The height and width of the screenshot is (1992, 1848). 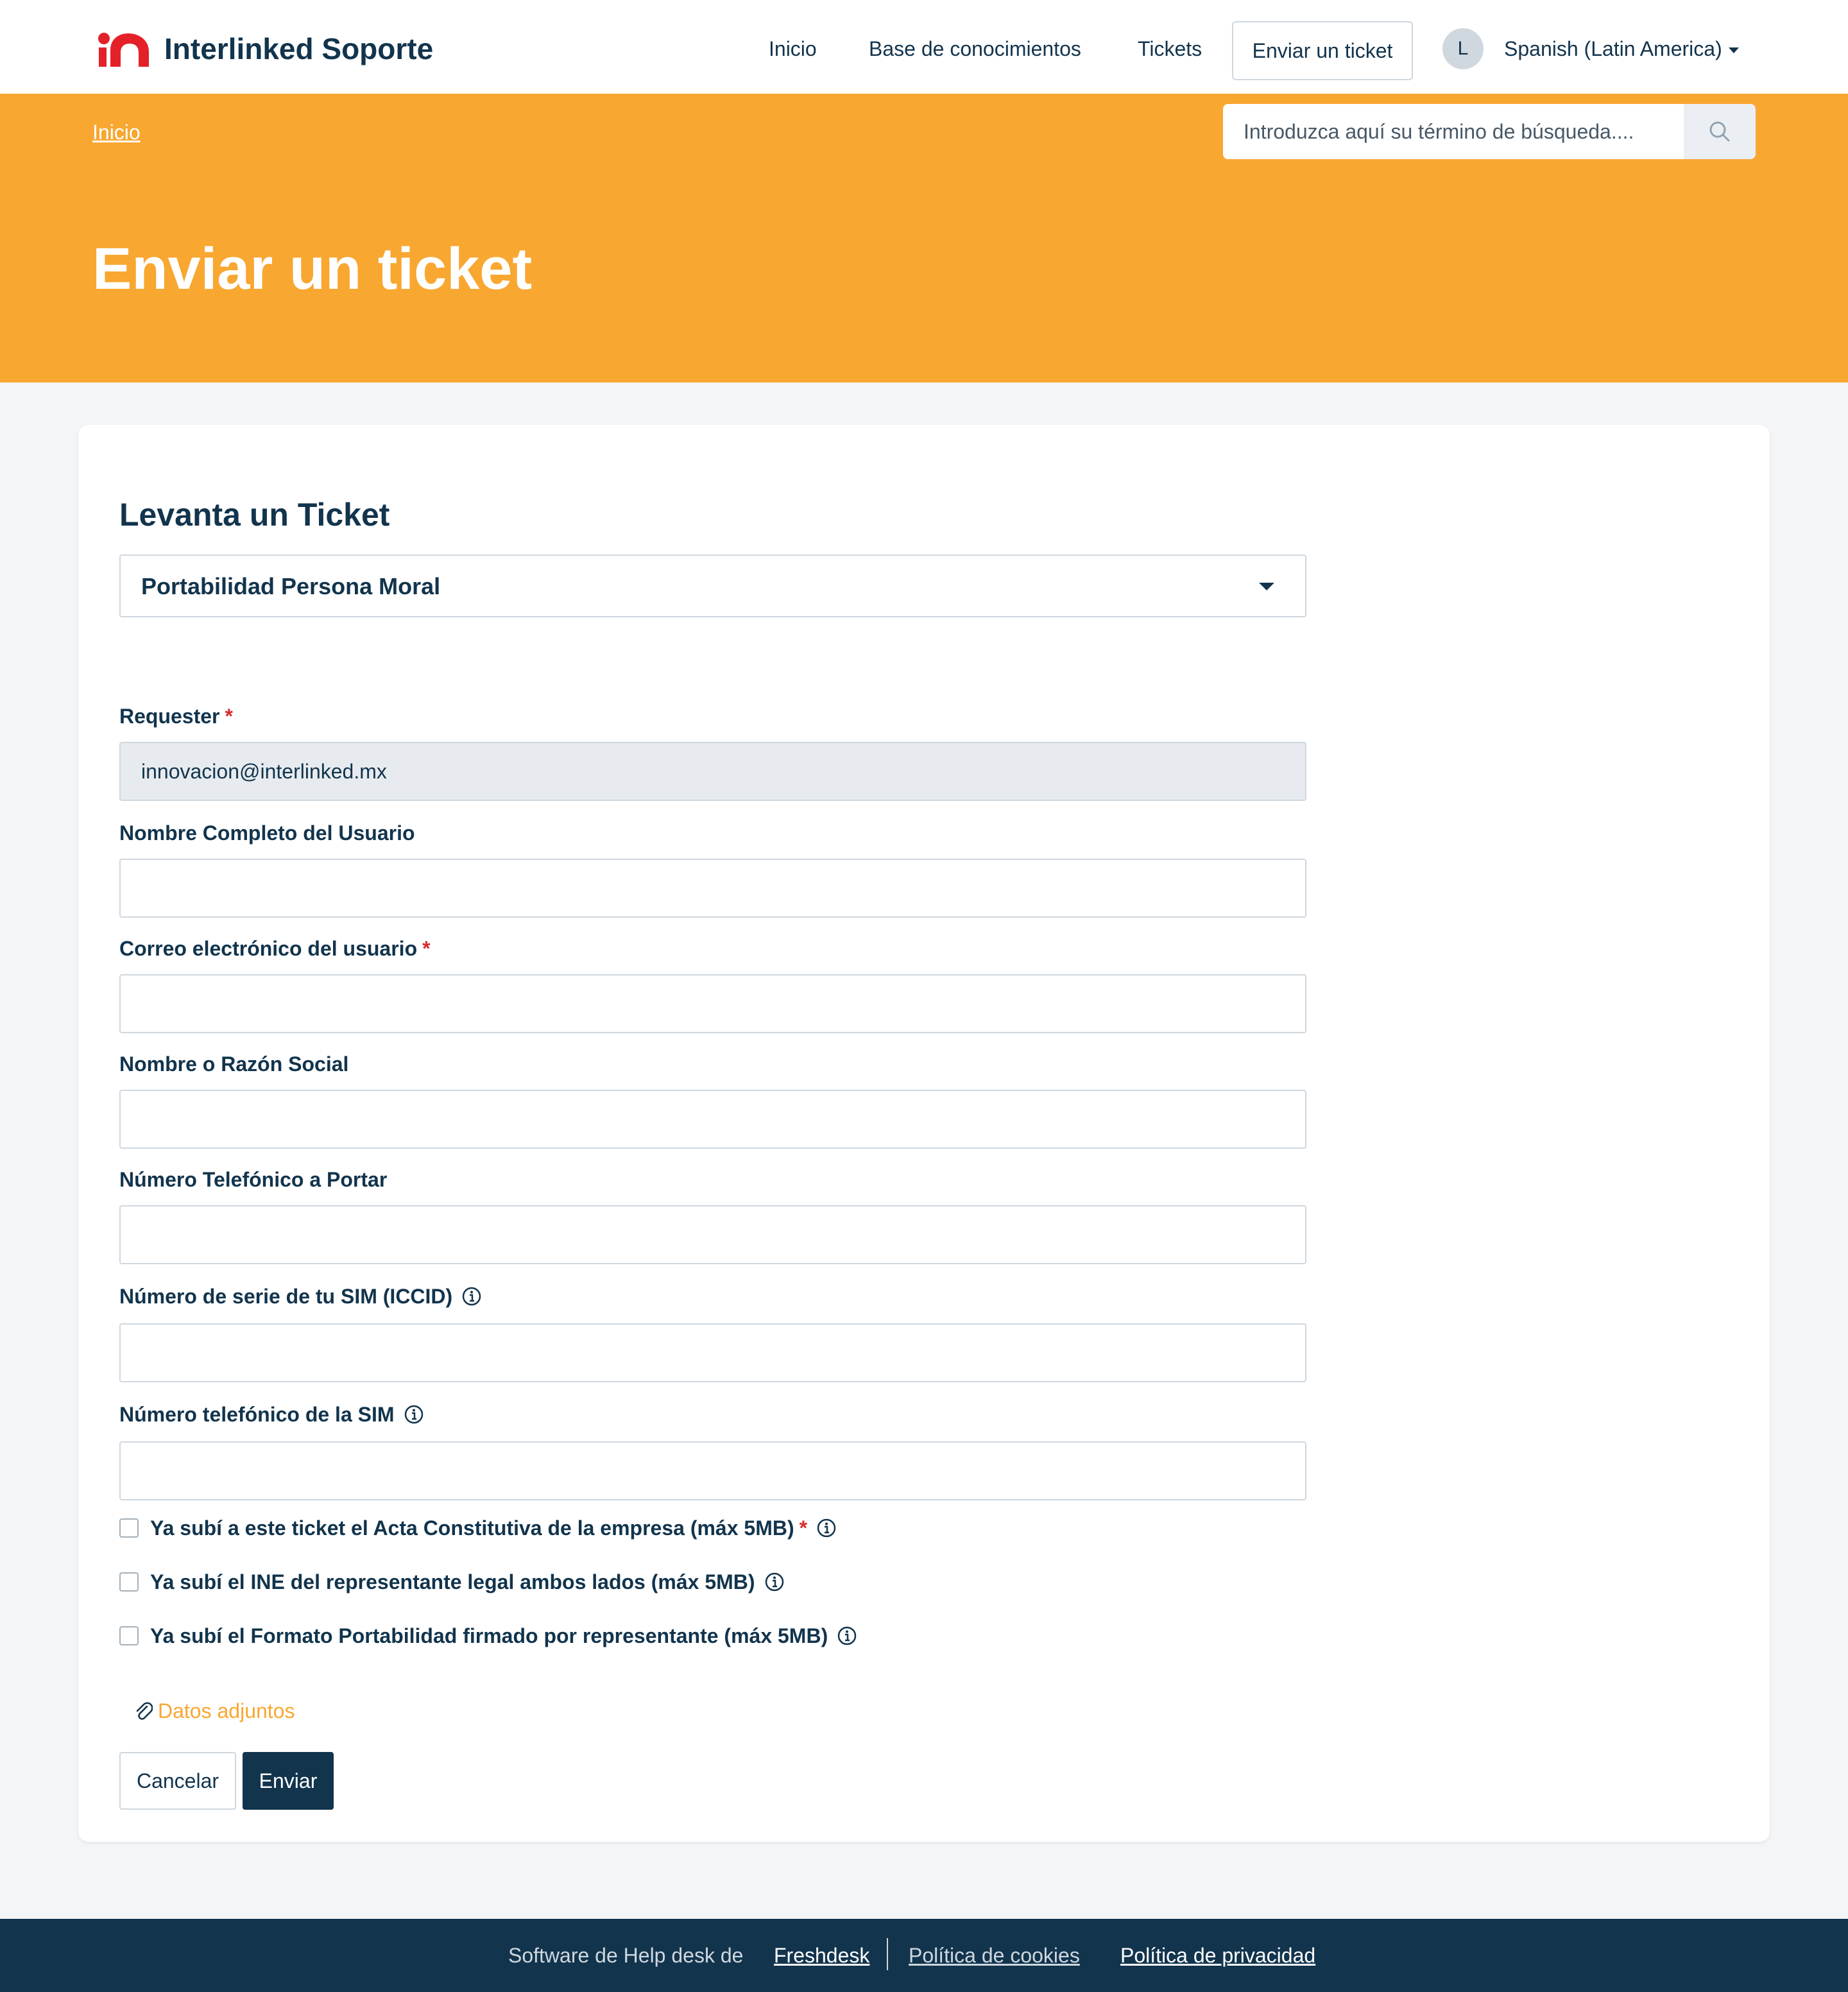 I want to click on brand-name: Interlinked Soporte, so click(x=299, y=49).